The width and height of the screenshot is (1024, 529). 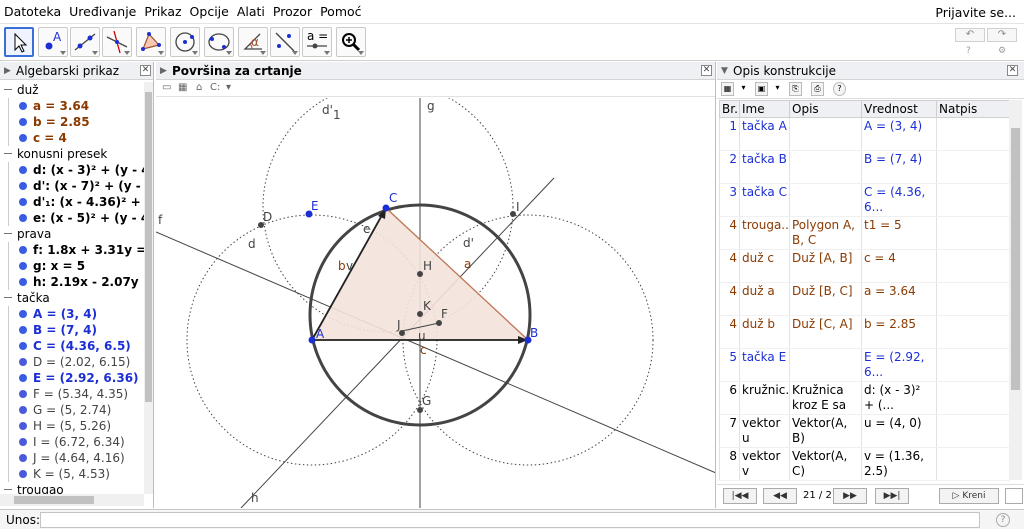 What do you see at coordinates (969, 496) in the screenshot?
I see `play-button: ▷ Kreni` at bounding box center [969, 496].